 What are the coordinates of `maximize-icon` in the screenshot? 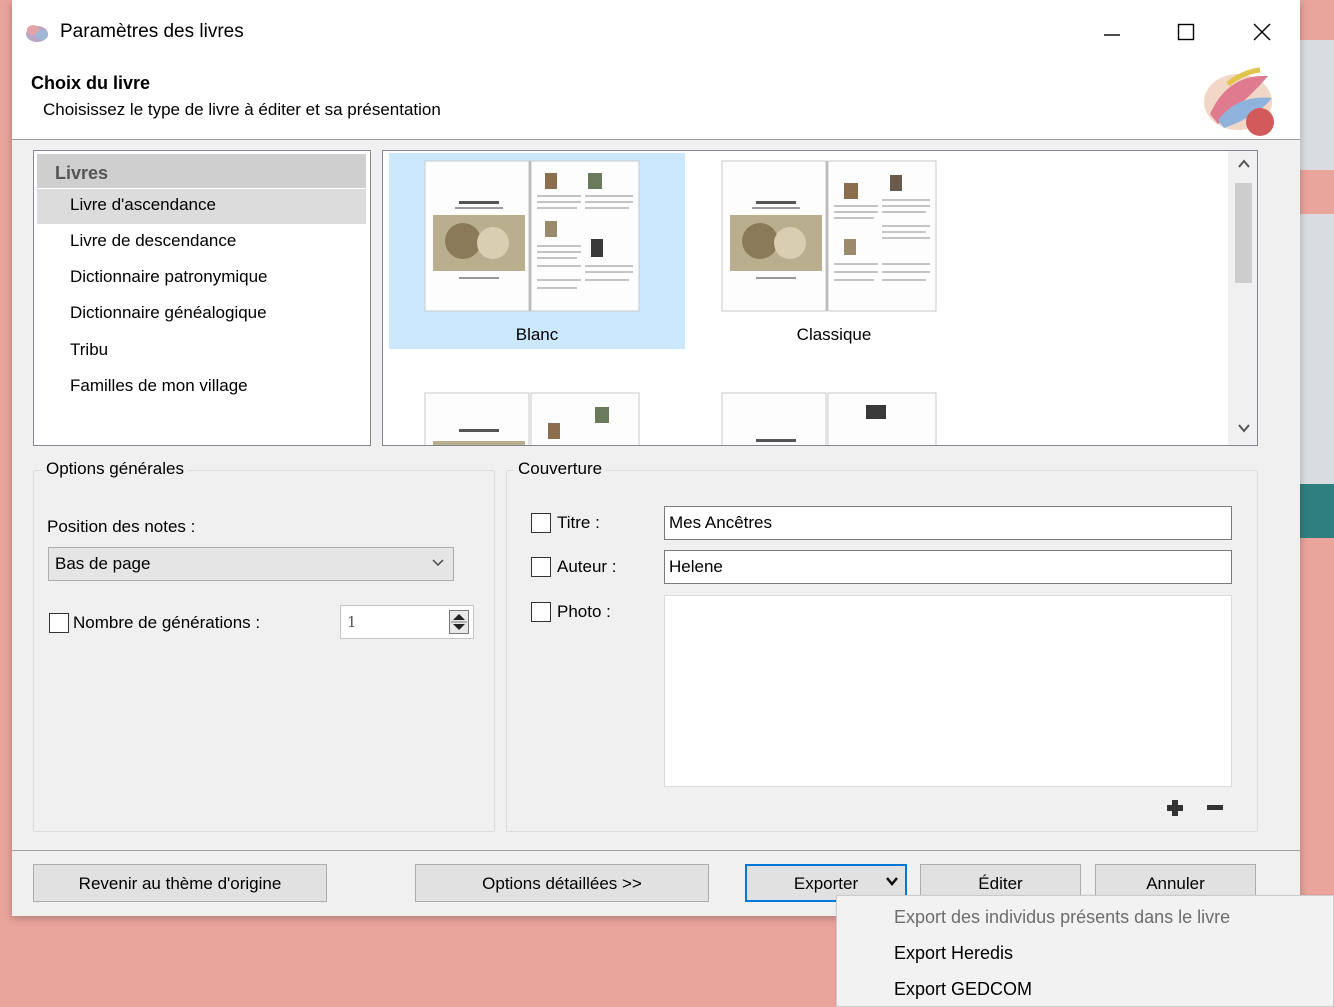 It's located at (1186, 32).